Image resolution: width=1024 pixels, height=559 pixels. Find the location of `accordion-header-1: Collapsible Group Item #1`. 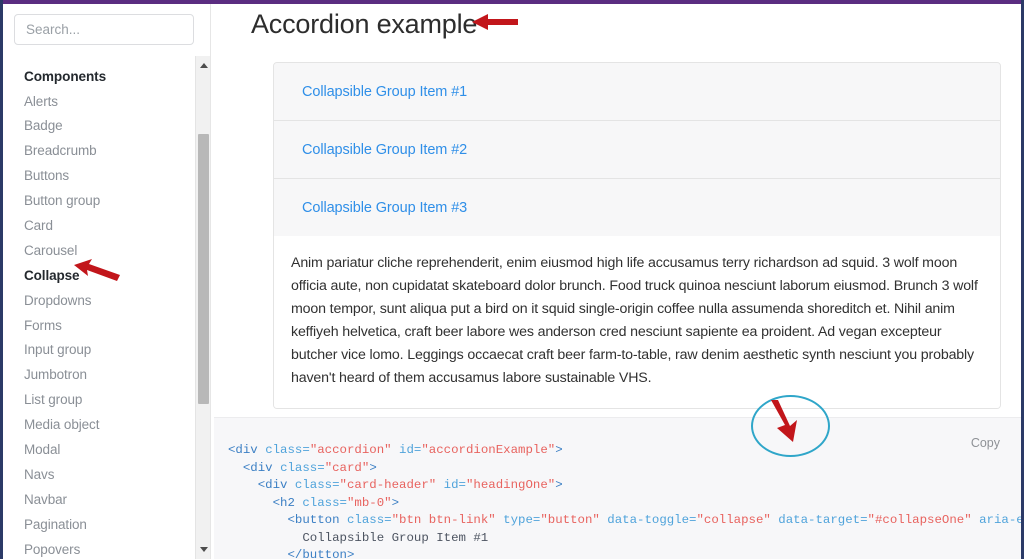

accordion-header-1: Collapsible Group Item #1 is located at coordinates (637, 91).